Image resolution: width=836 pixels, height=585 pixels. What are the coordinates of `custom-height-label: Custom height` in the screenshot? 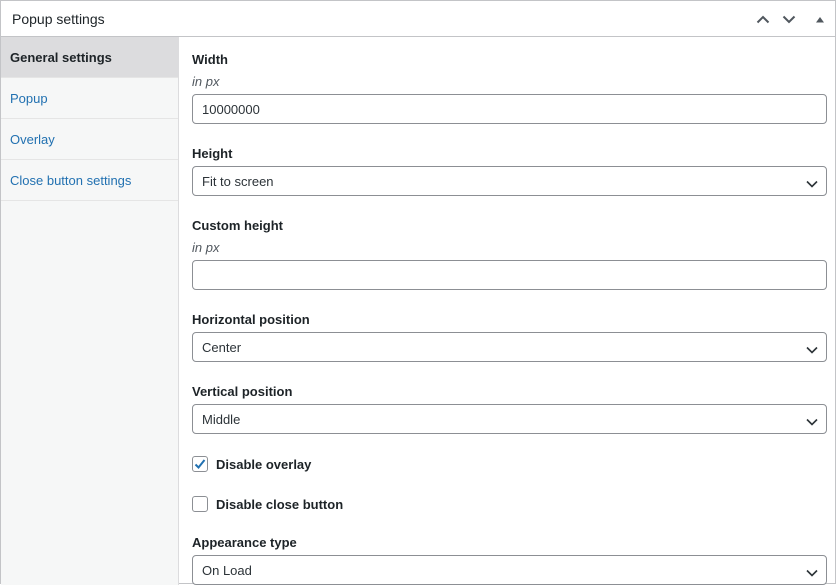 It's located at (237, 225).